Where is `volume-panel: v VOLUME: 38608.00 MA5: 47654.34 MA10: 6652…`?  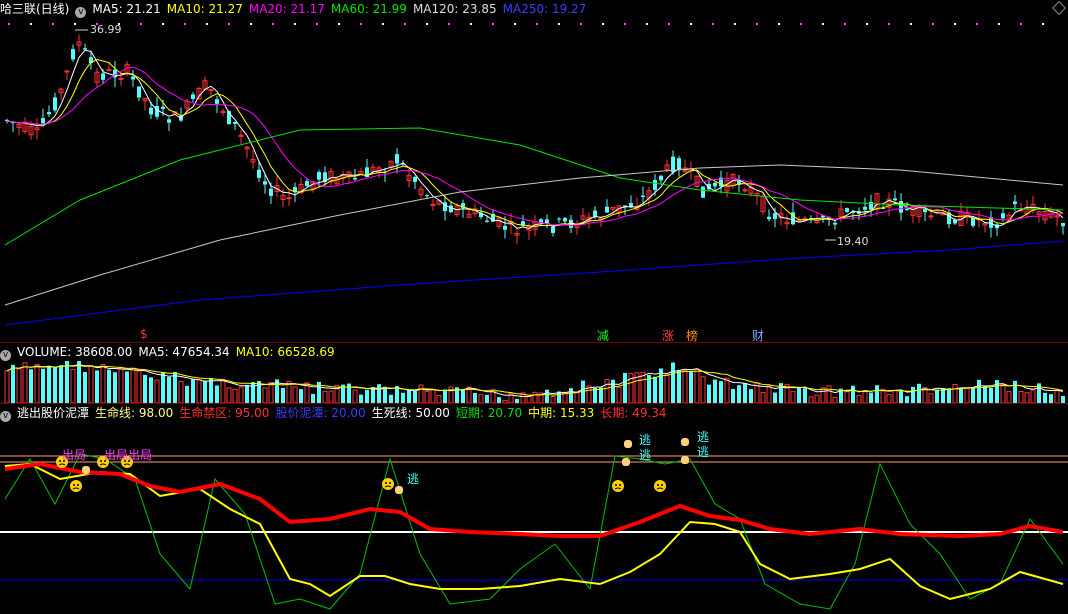 volume-panel: v VOLUME: 38608.00 MA5: 47654.34 MA10: 6652… is located at coordinates (534, 373).